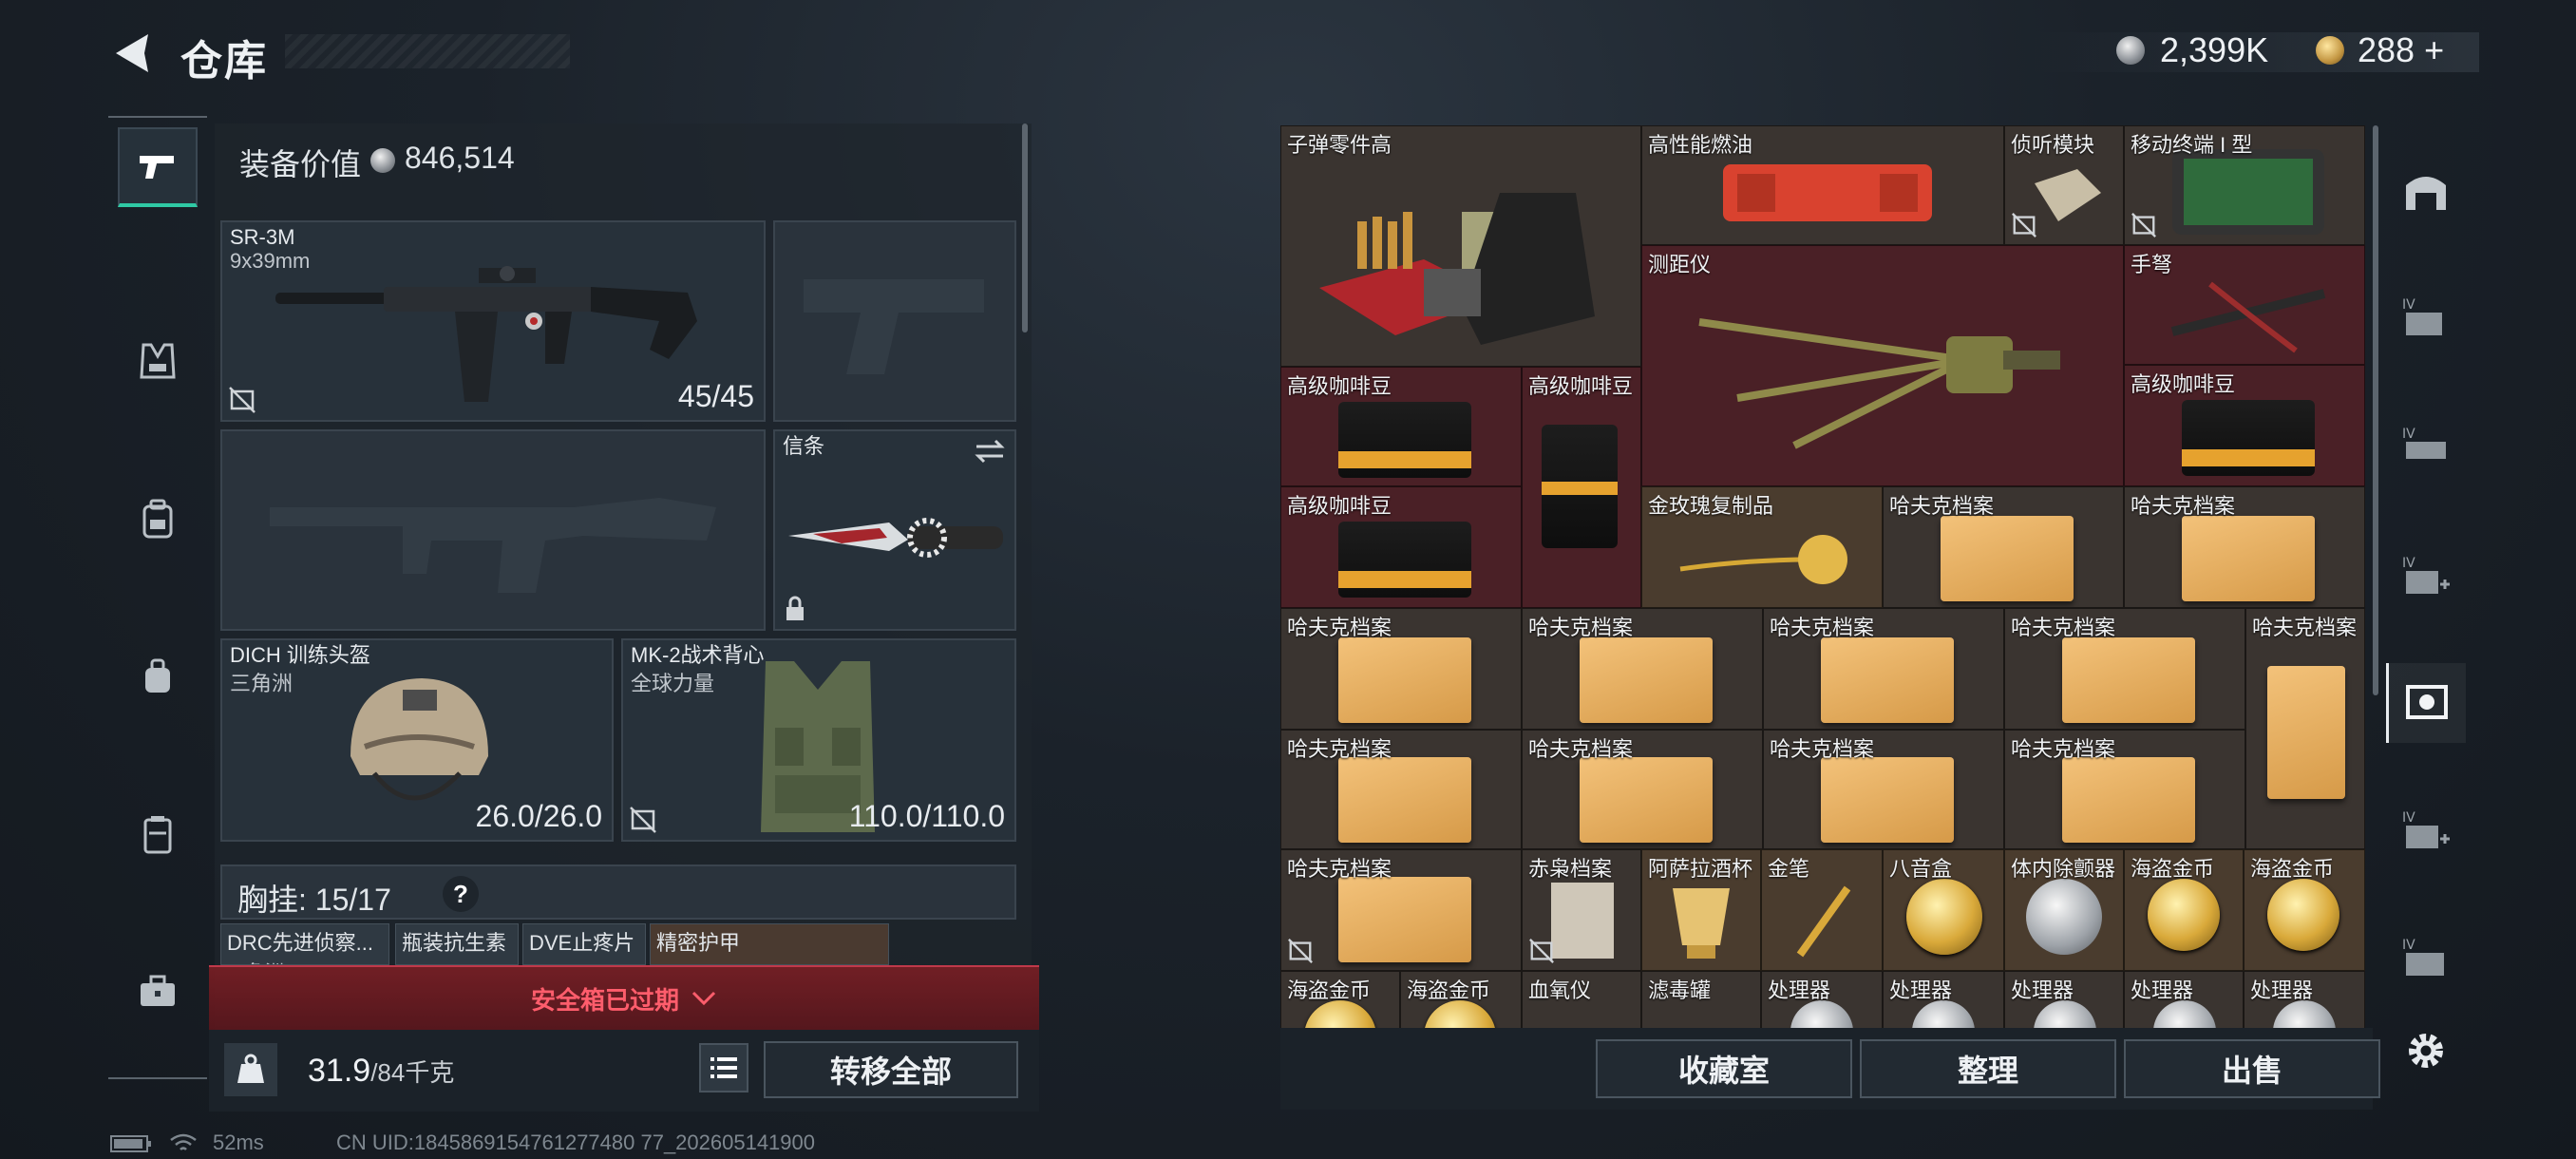 The image size is (2576, 1159). I want to click on list-view-button, so click(723, 1067).